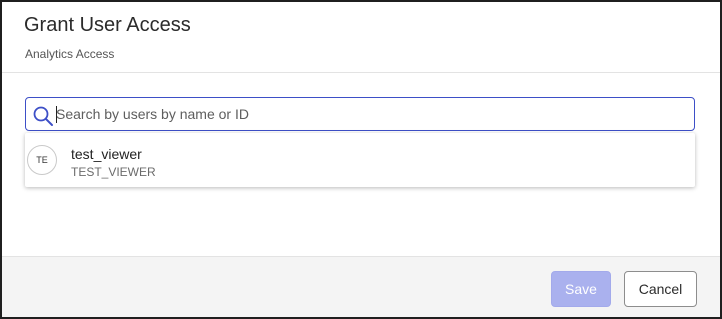 This screenshot has width=722, height=319. I want to click on avatar: TE, so click(42, 160).